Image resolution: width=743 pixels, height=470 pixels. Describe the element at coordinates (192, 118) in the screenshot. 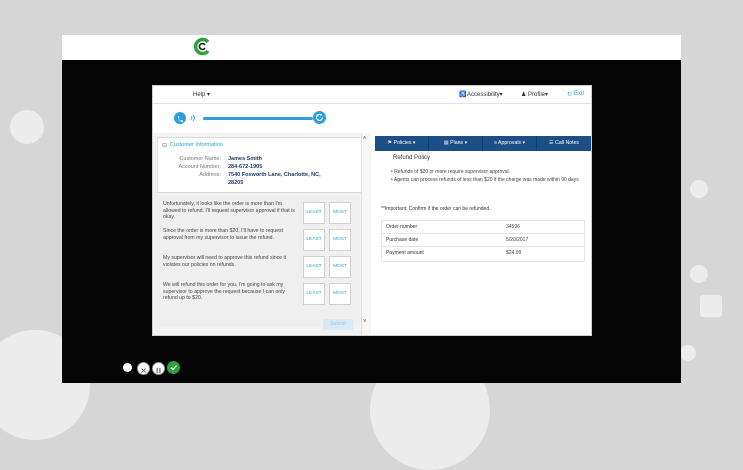

I see `volume-icon` at that location.